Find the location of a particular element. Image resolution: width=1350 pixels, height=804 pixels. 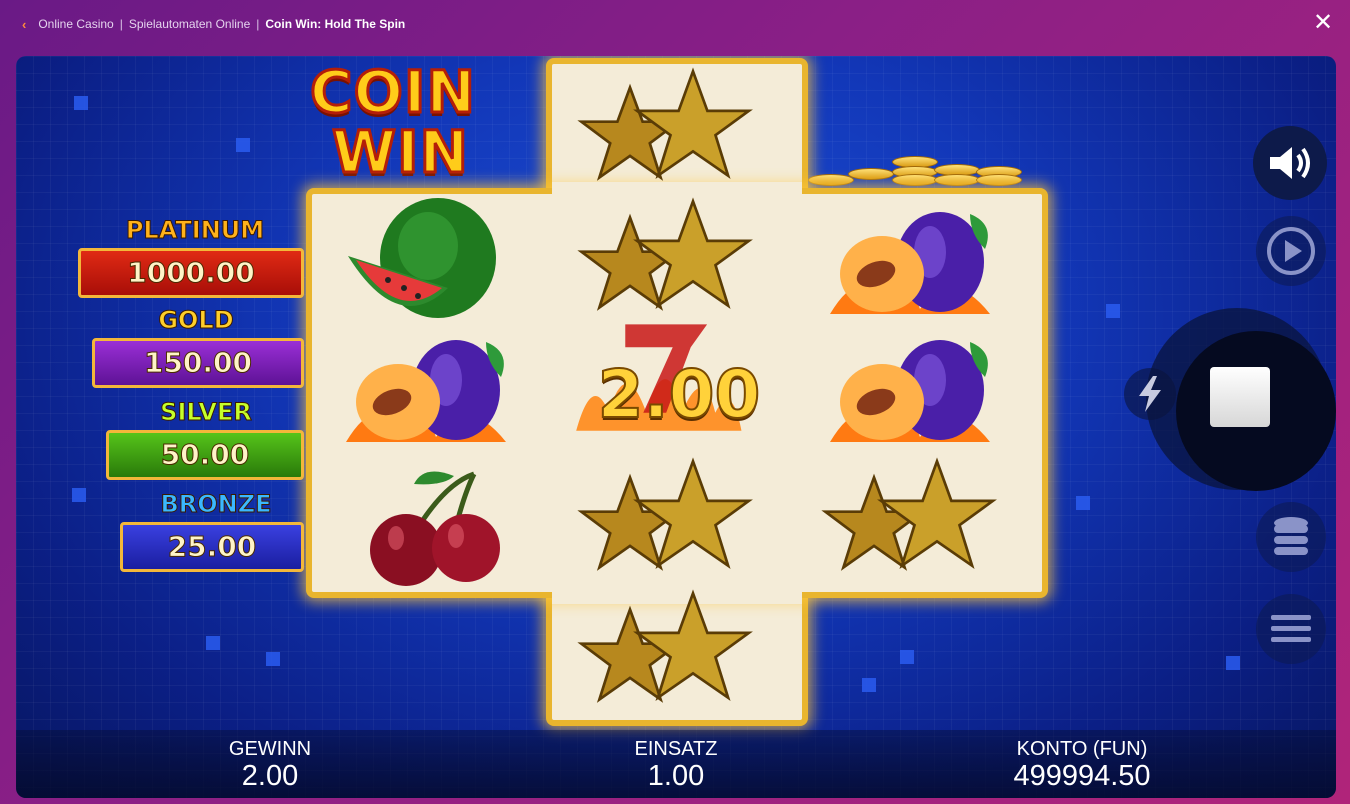

bet-settings-button is located at coordinates (1291, 537).